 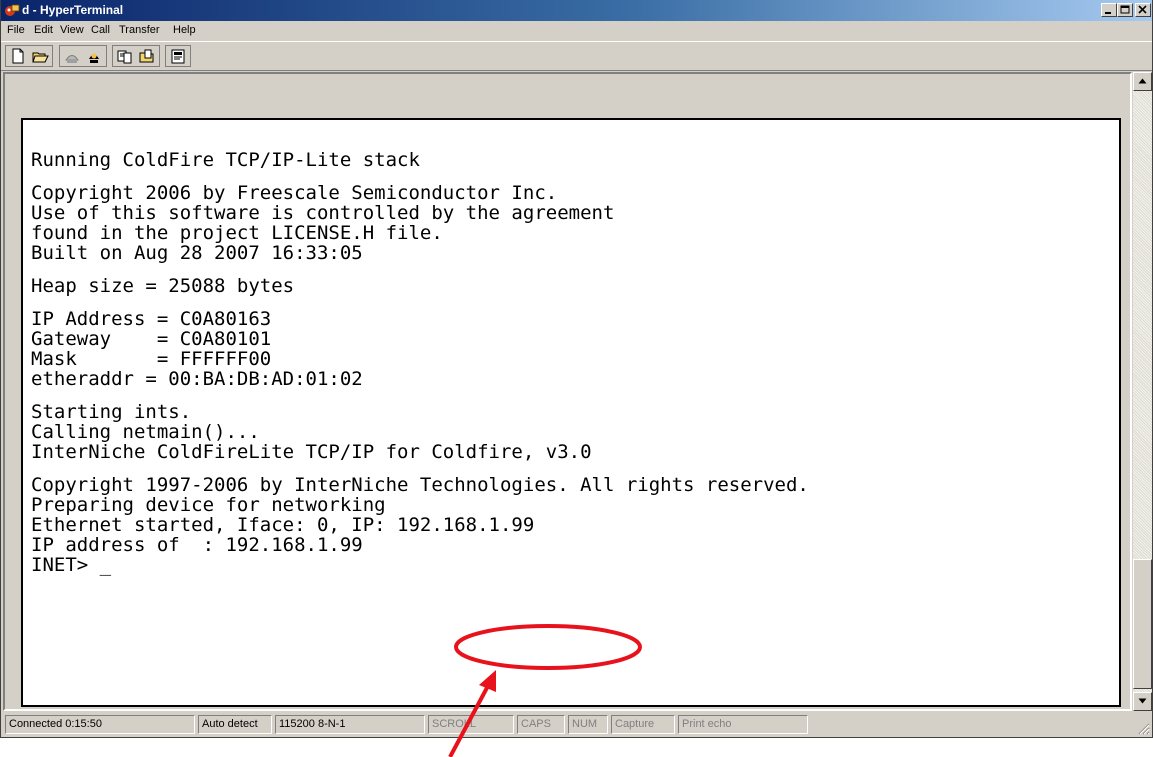 I want to click on status-settings: 115200 8-N-1, so click(x=350, y=724).